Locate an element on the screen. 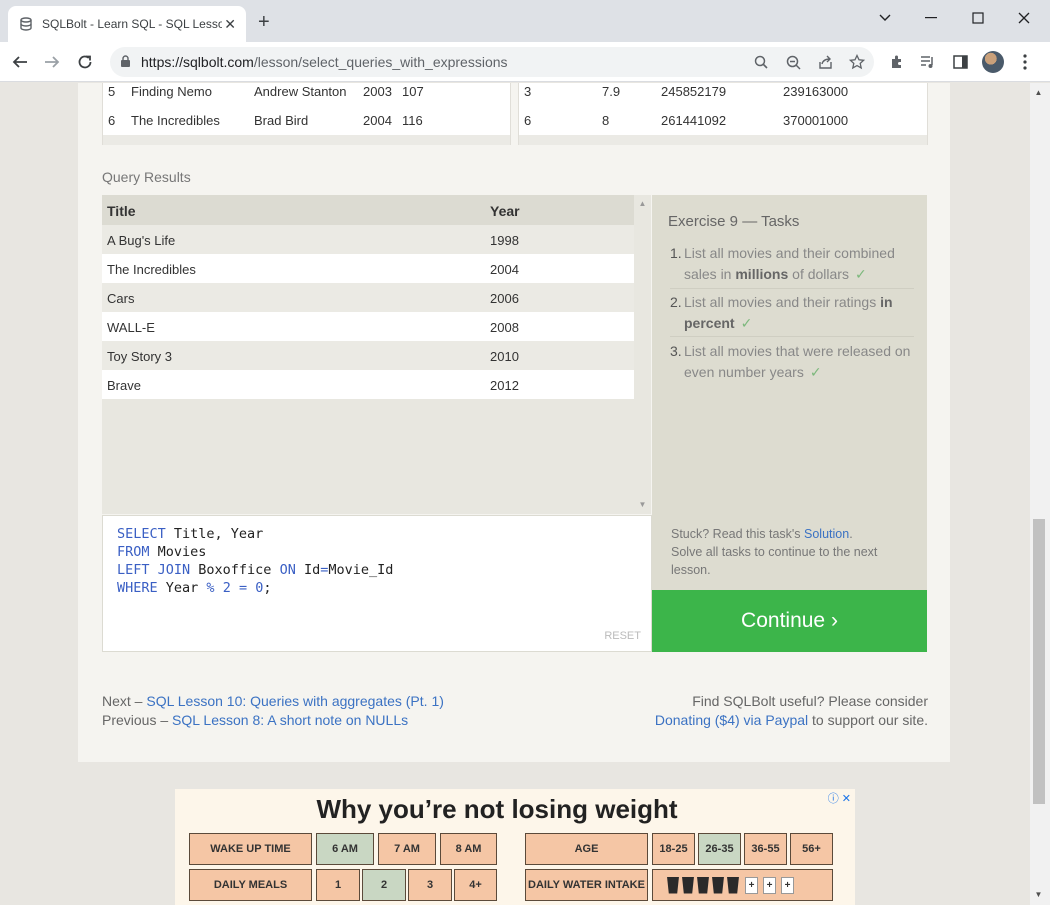 The height and width of the screenshot is (905, 1050). ad-option: 4+ is located at coordinates (475, 885).